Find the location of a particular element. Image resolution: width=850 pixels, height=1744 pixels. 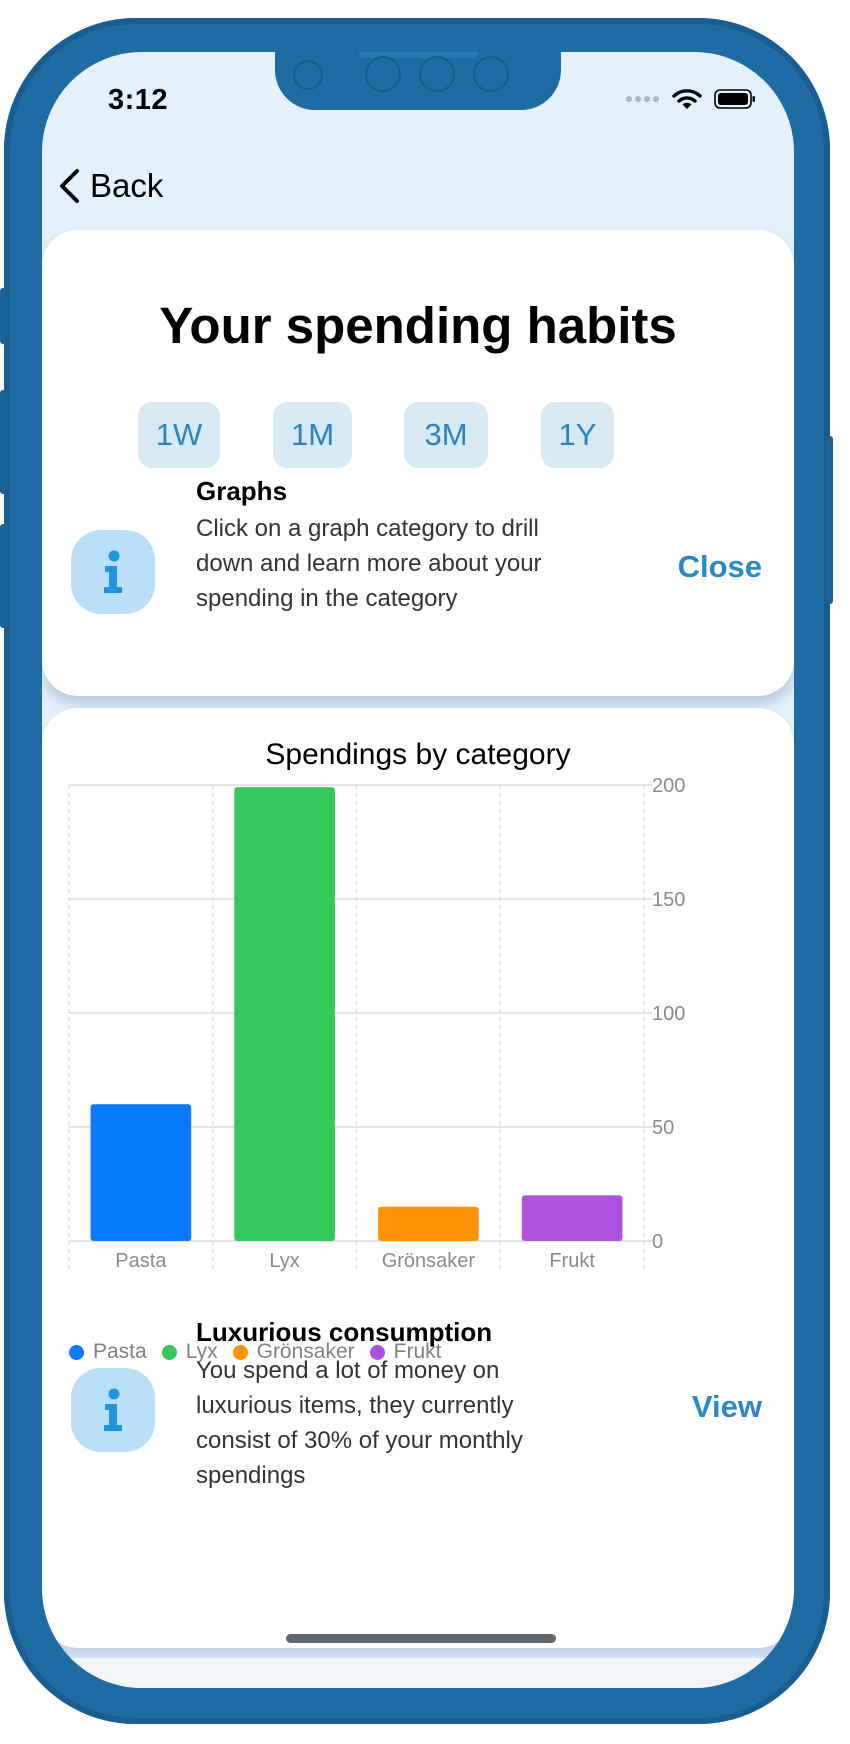

x-tick-label: Pasta is located at coordinates (141, 1261).